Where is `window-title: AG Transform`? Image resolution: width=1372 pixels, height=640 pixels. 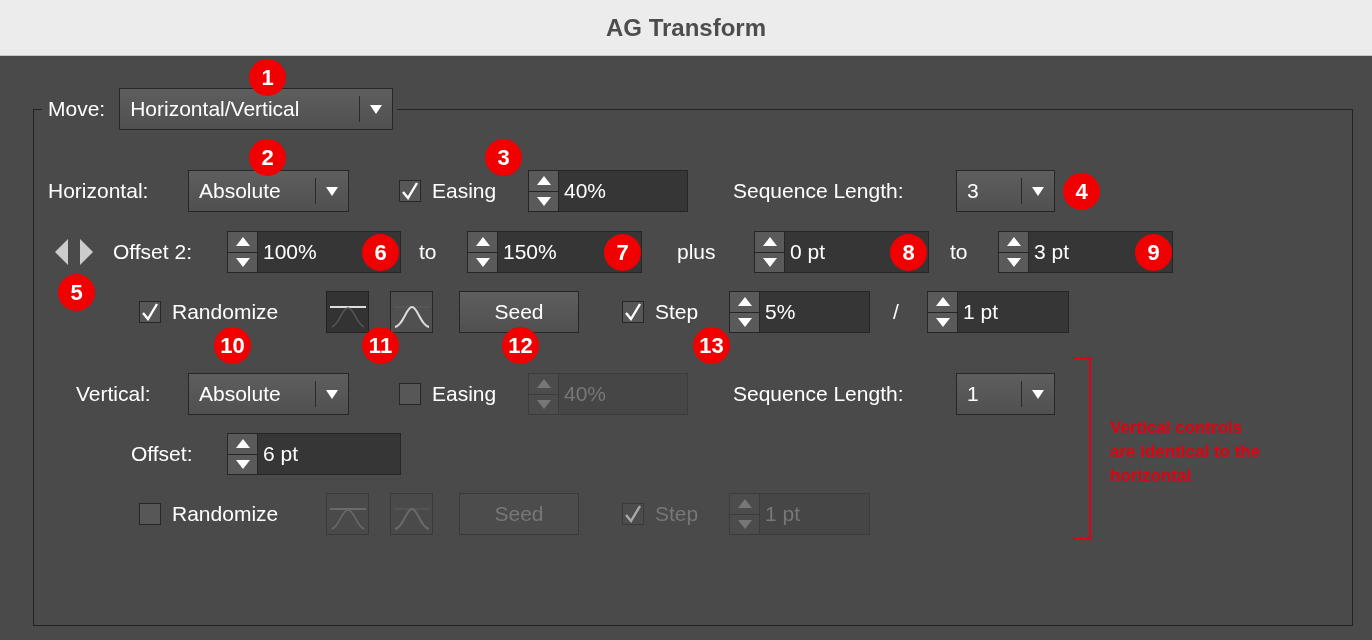
window-title: AG Transform is located at coordinates (686, 27).